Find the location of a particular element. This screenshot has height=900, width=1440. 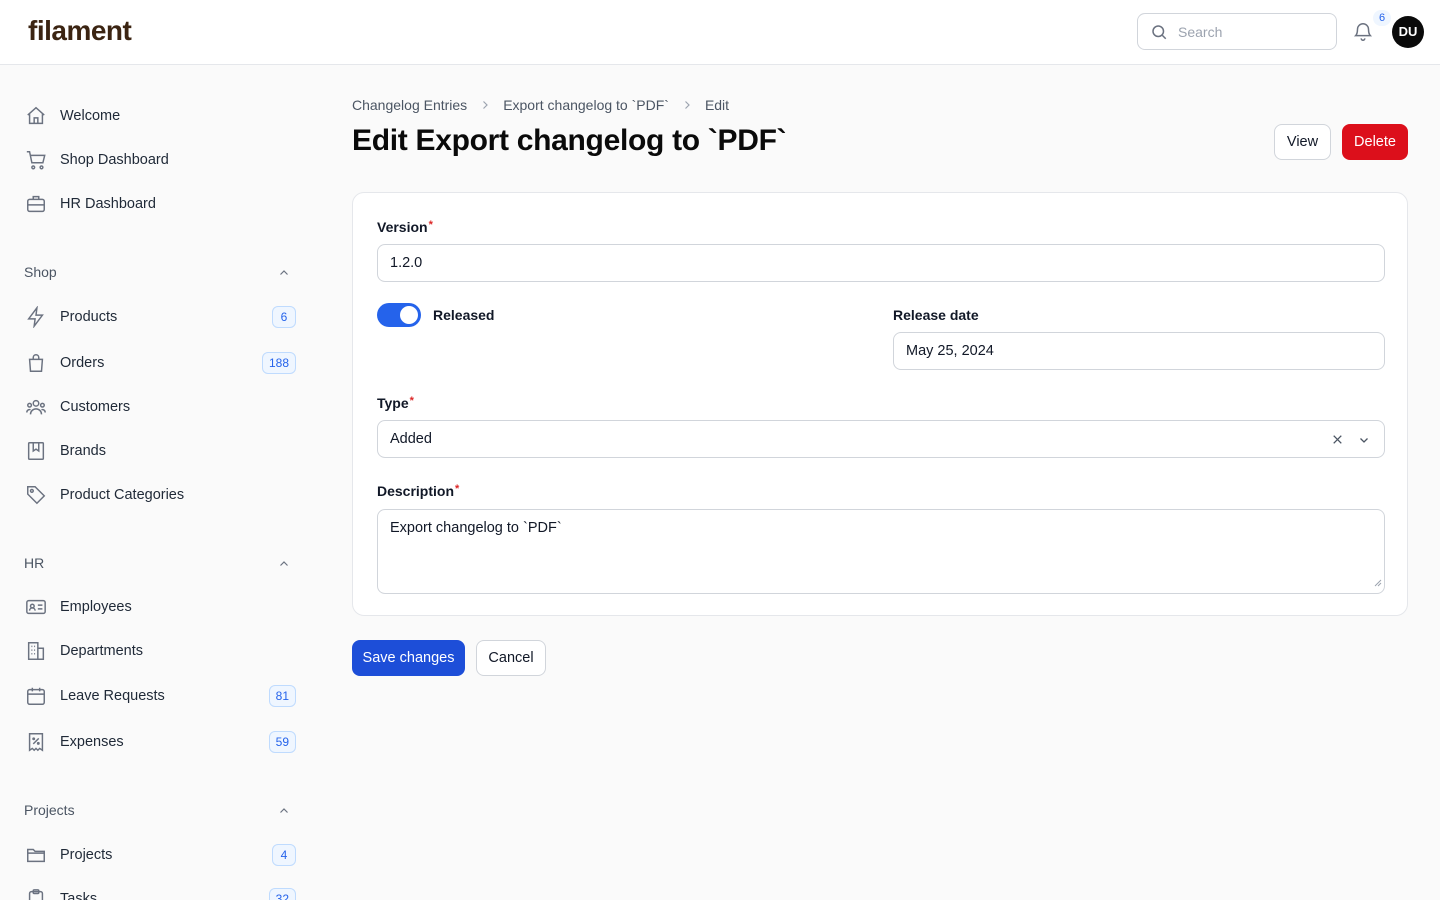

release-date-field: May 25, 2024 is located at coordinates (1139, 351).